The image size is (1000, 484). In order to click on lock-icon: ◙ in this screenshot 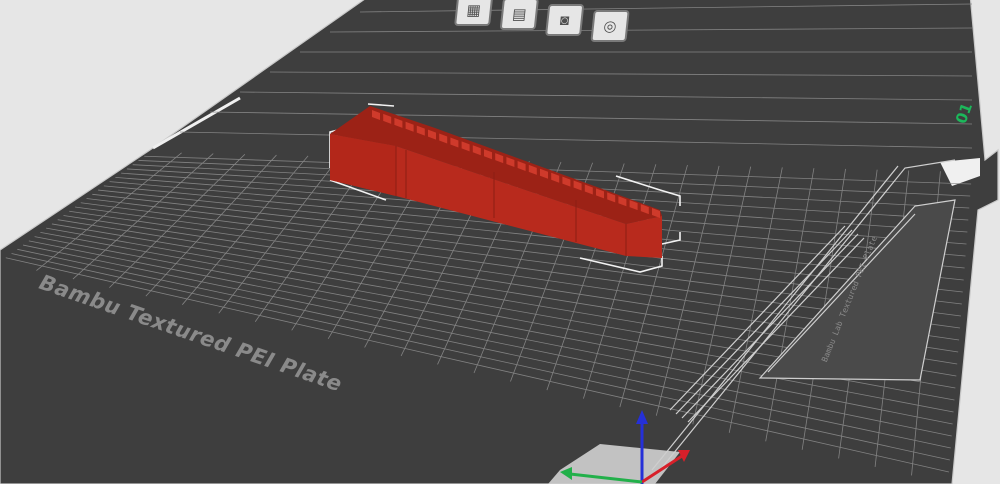, I will do `click(565, 20)`.